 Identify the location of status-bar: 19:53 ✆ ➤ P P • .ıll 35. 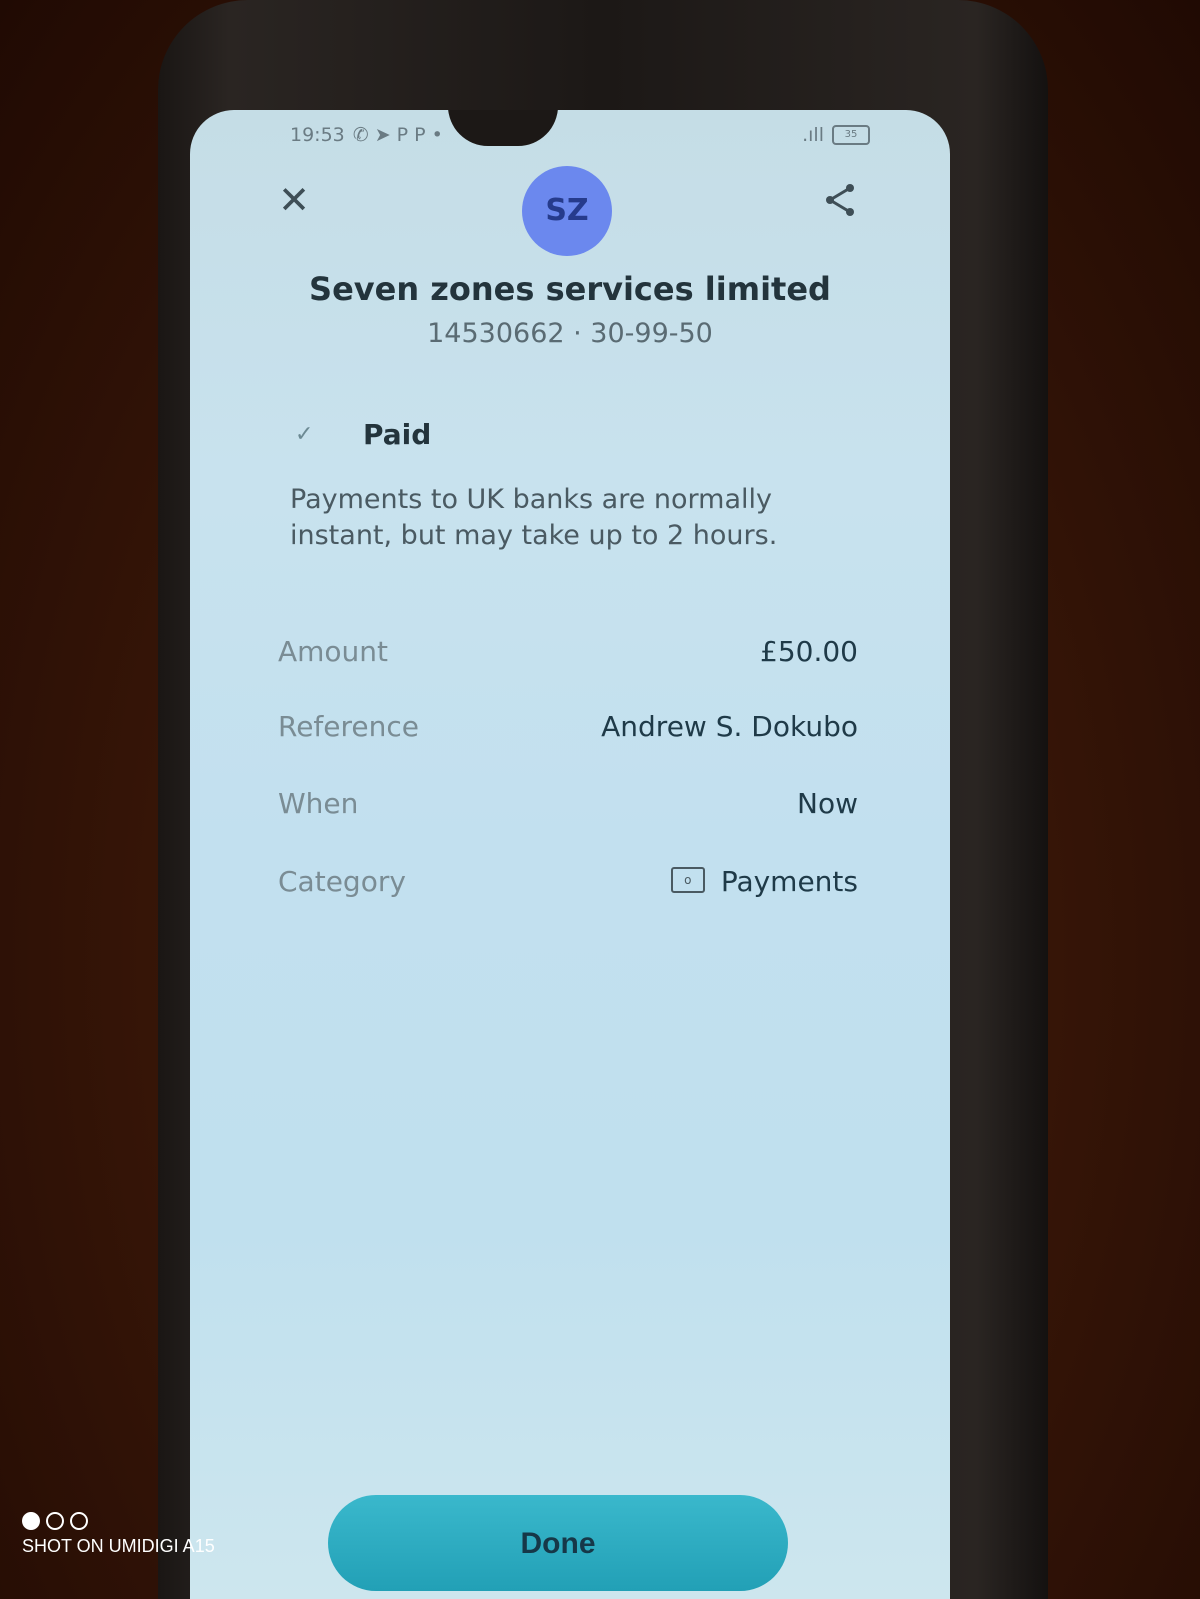
(580, 138).